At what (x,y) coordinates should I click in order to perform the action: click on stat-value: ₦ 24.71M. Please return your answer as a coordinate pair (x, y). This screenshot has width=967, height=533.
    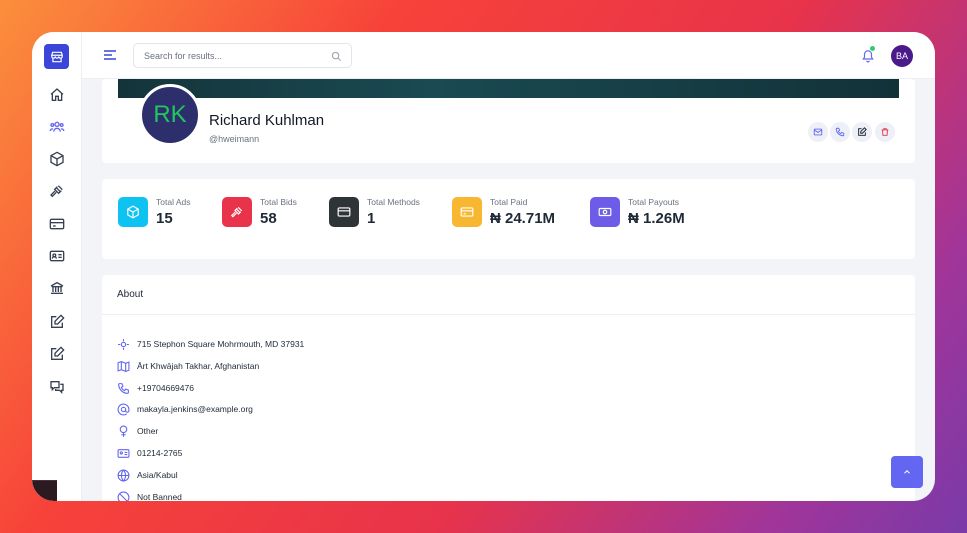
    Looking at the image, I should click on (523, 218).